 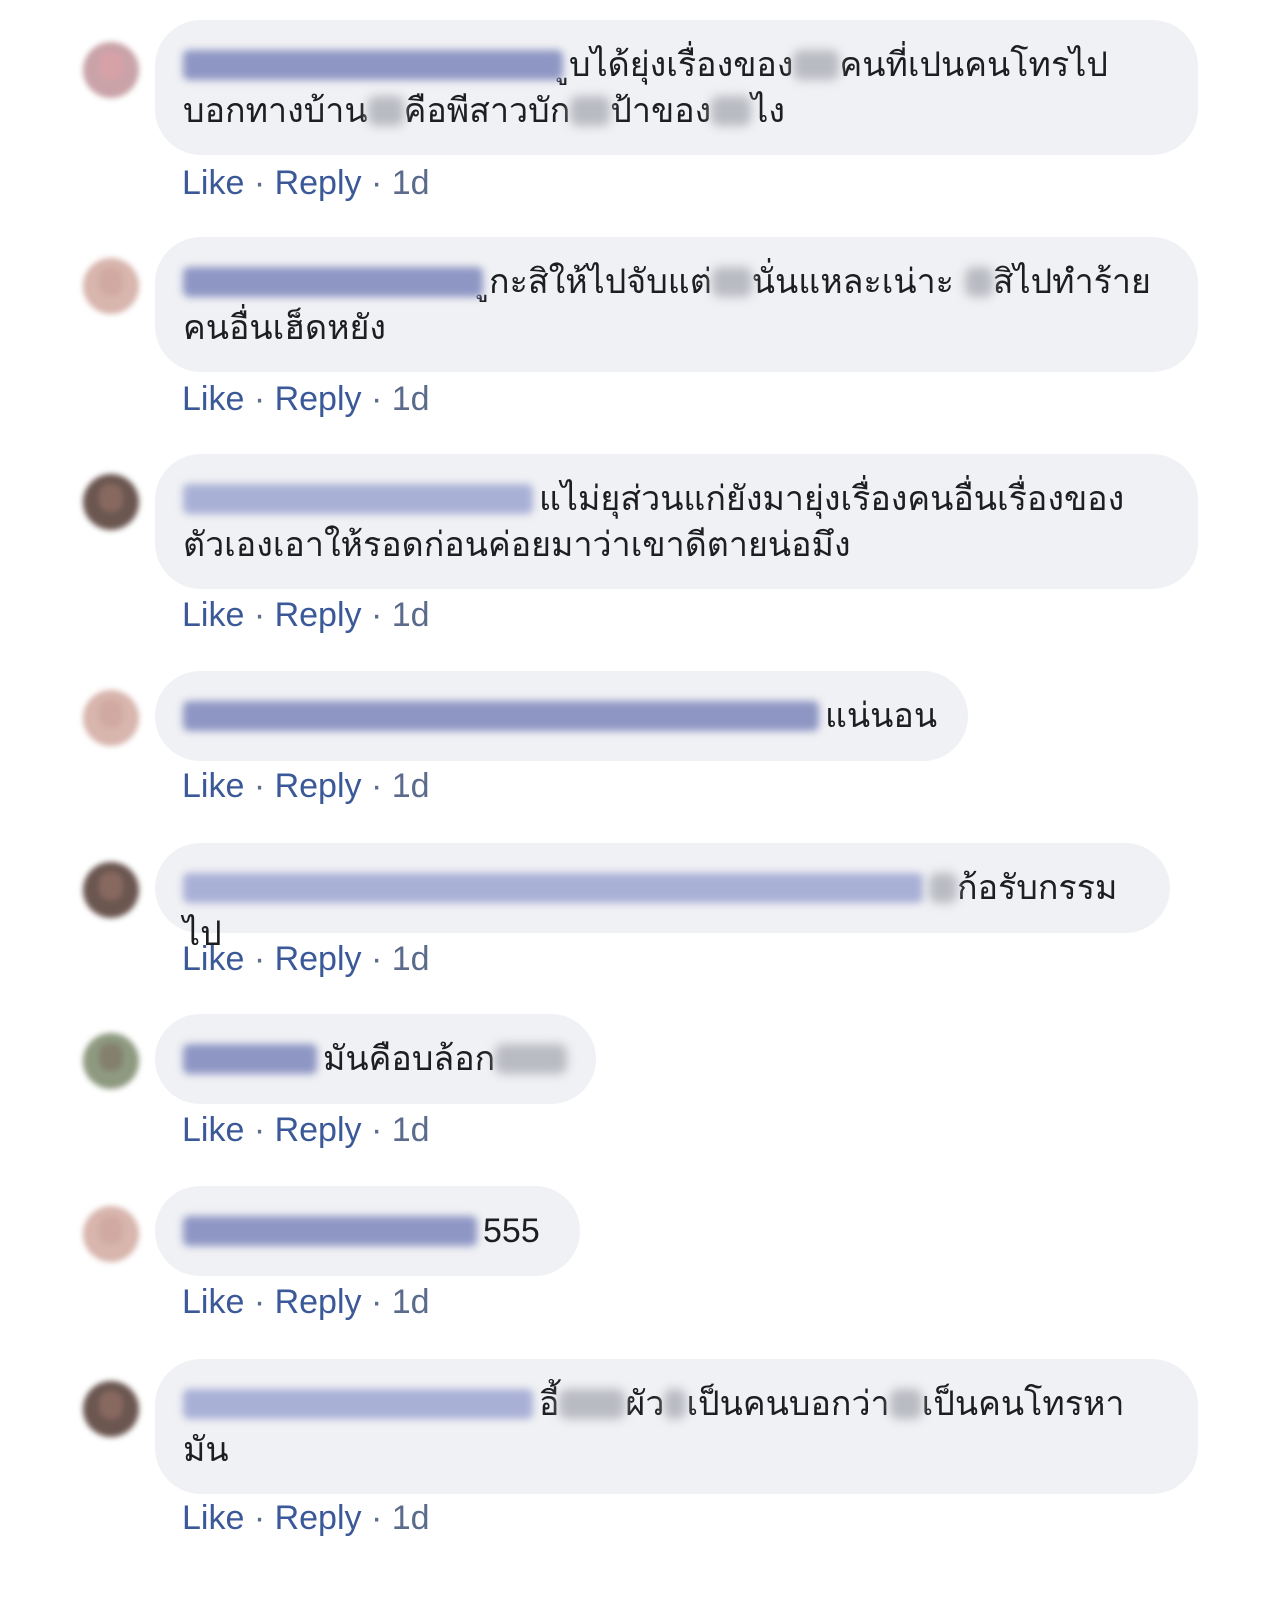 I want to click on comment-text: อี้, so click(x=549, y=1404).